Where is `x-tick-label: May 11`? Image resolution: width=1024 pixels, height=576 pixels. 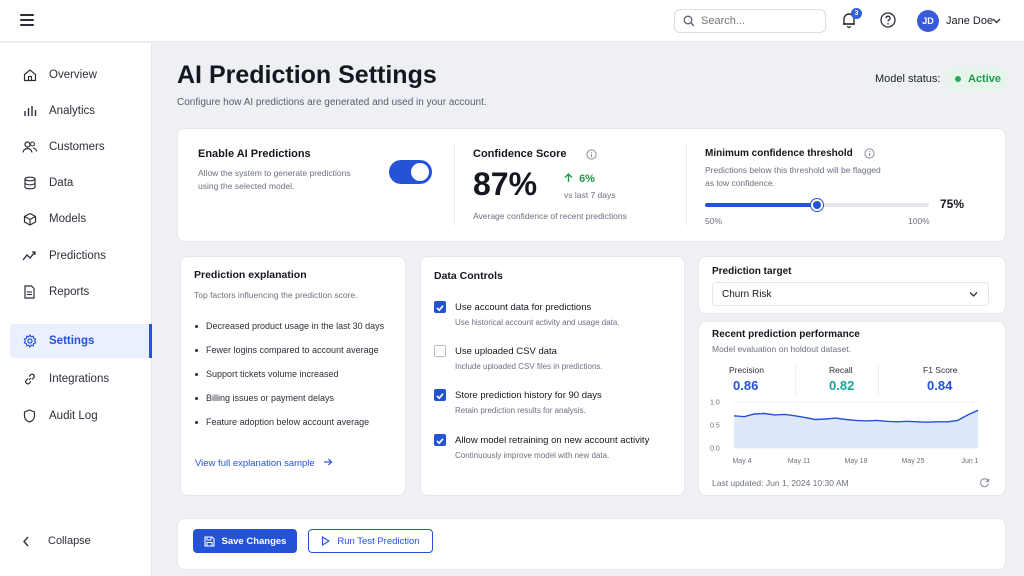 x-tick-label: May 11 is located at coordinates (799, 461).